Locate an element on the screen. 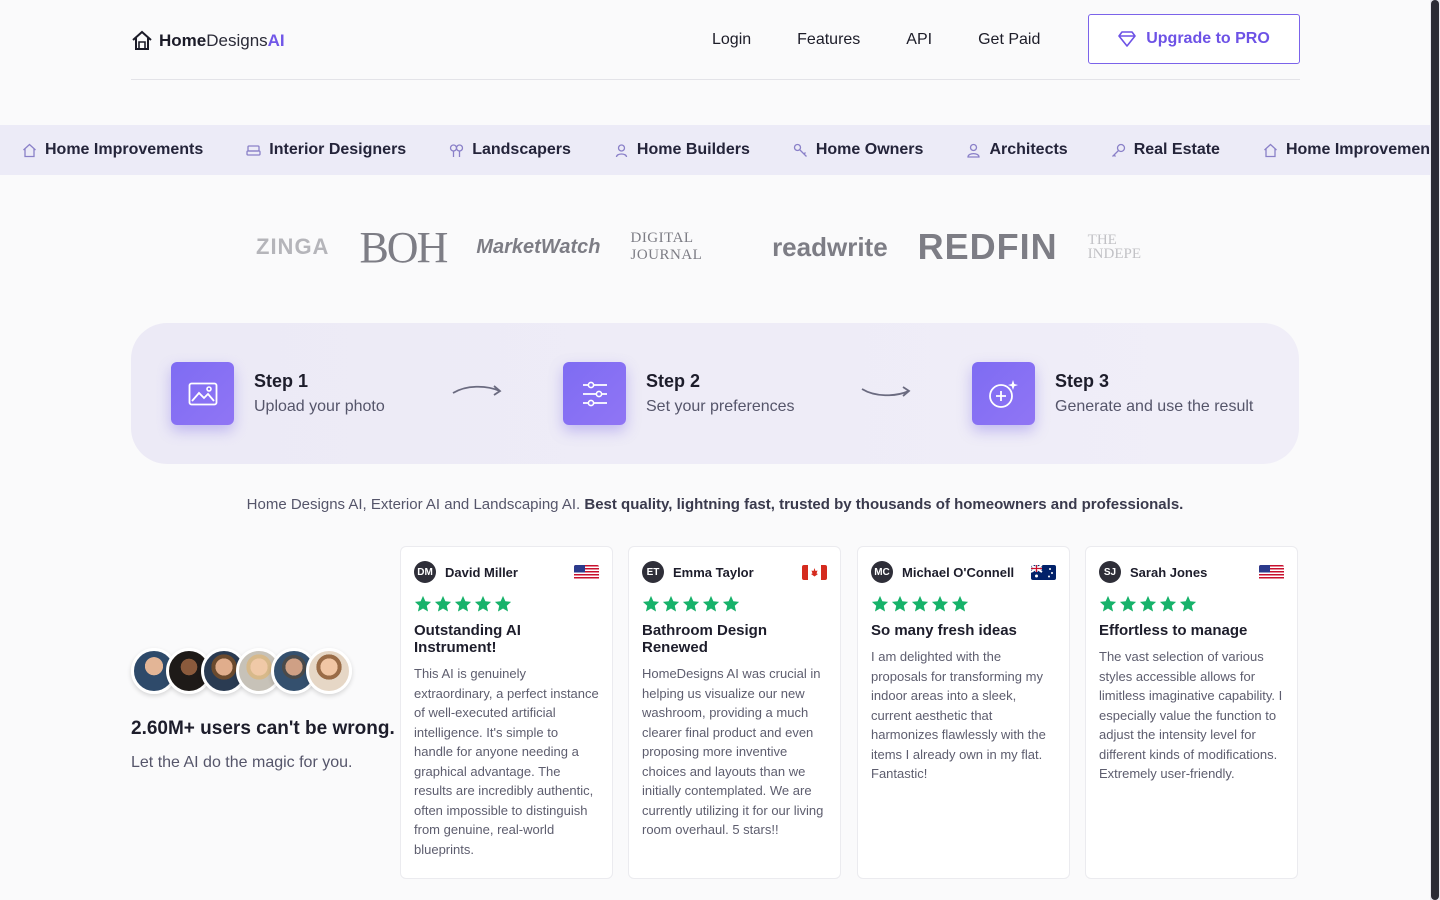 The height and width of the screenshot is (900, 1440). logo: HomeDesignsAI is located at coordinates (208, 41).